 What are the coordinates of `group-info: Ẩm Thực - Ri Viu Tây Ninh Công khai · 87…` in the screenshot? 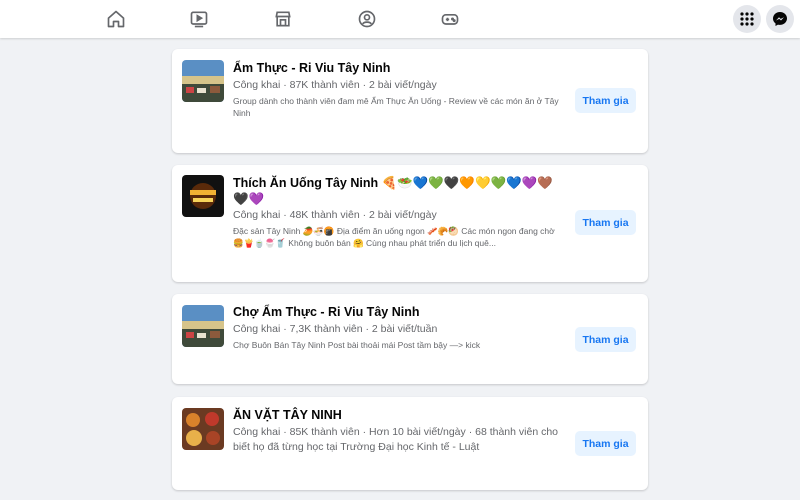 It's located at (398, 89).